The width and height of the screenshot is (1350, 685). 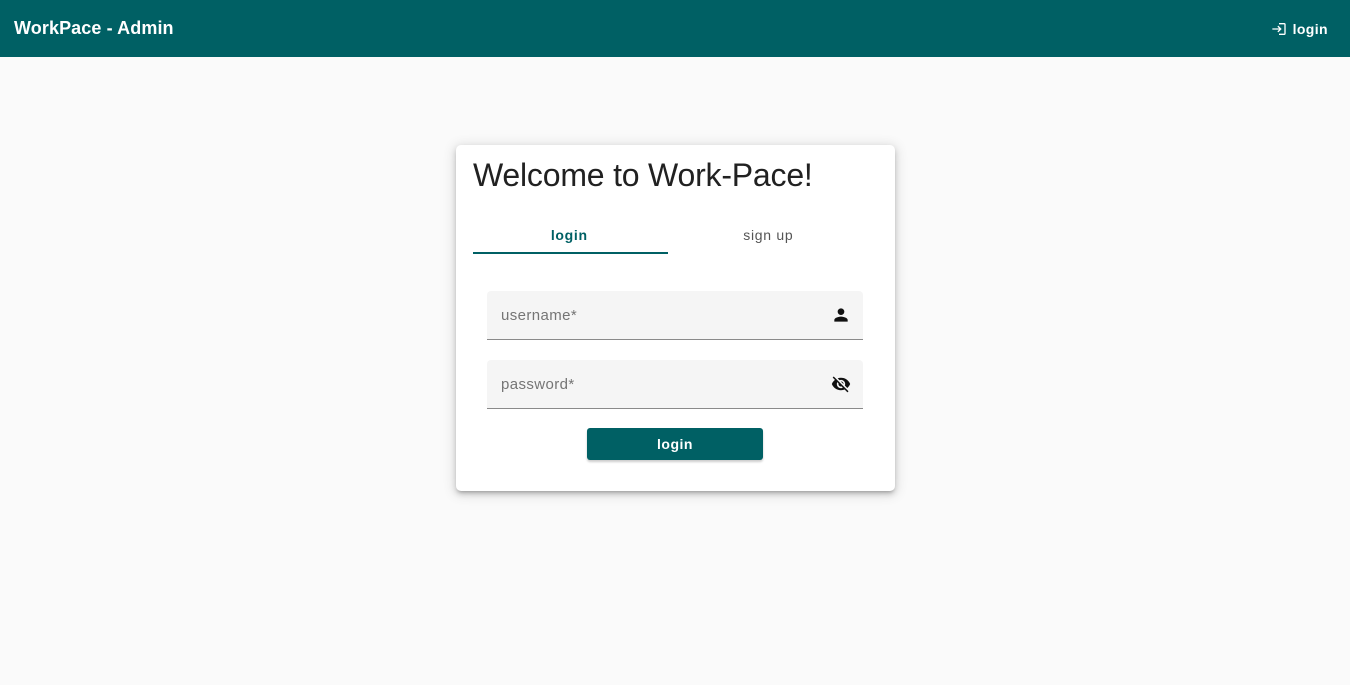 What do you see at coordinates (675, 444) in the screenshot?
I see `login-submit-button: login` at bounding box center [675, 444].